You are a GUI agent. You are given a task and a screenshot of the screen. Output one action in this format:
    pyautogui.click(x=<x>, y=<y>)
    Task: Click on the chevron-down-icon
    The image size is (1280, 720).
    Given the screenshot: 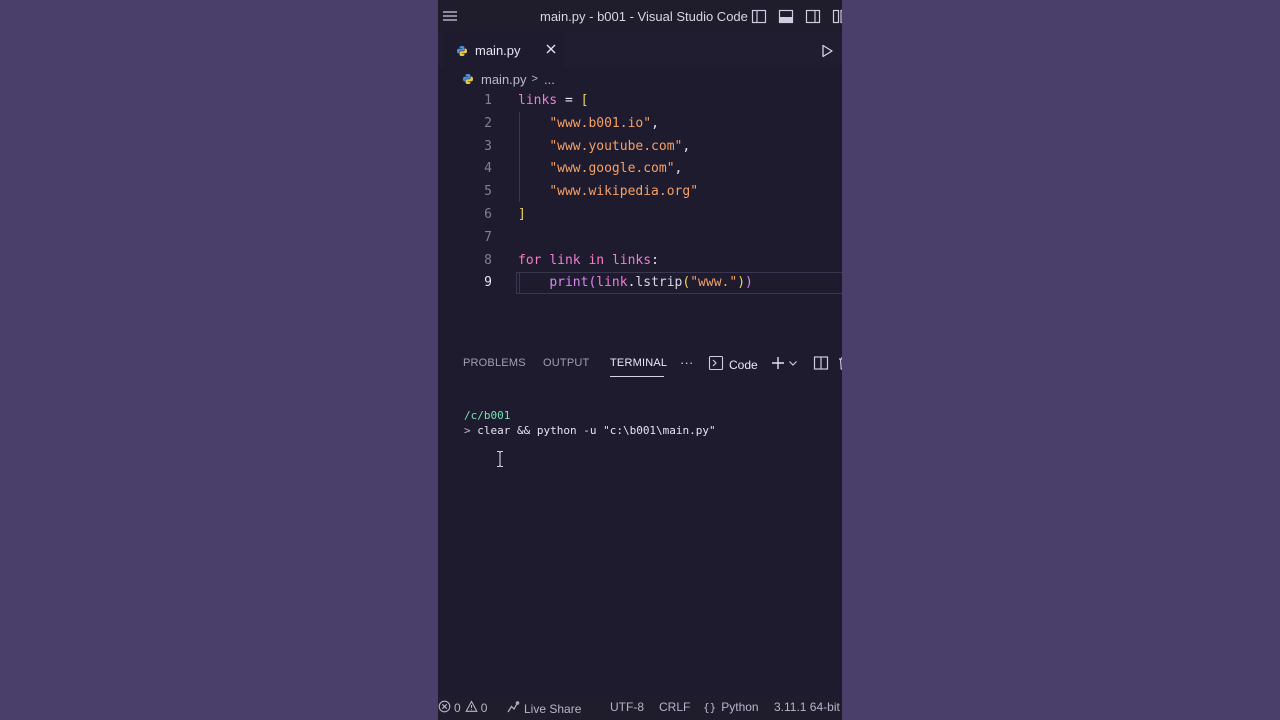 What is the action you would take?
    pyautogui.click(x=793, y=364)
    